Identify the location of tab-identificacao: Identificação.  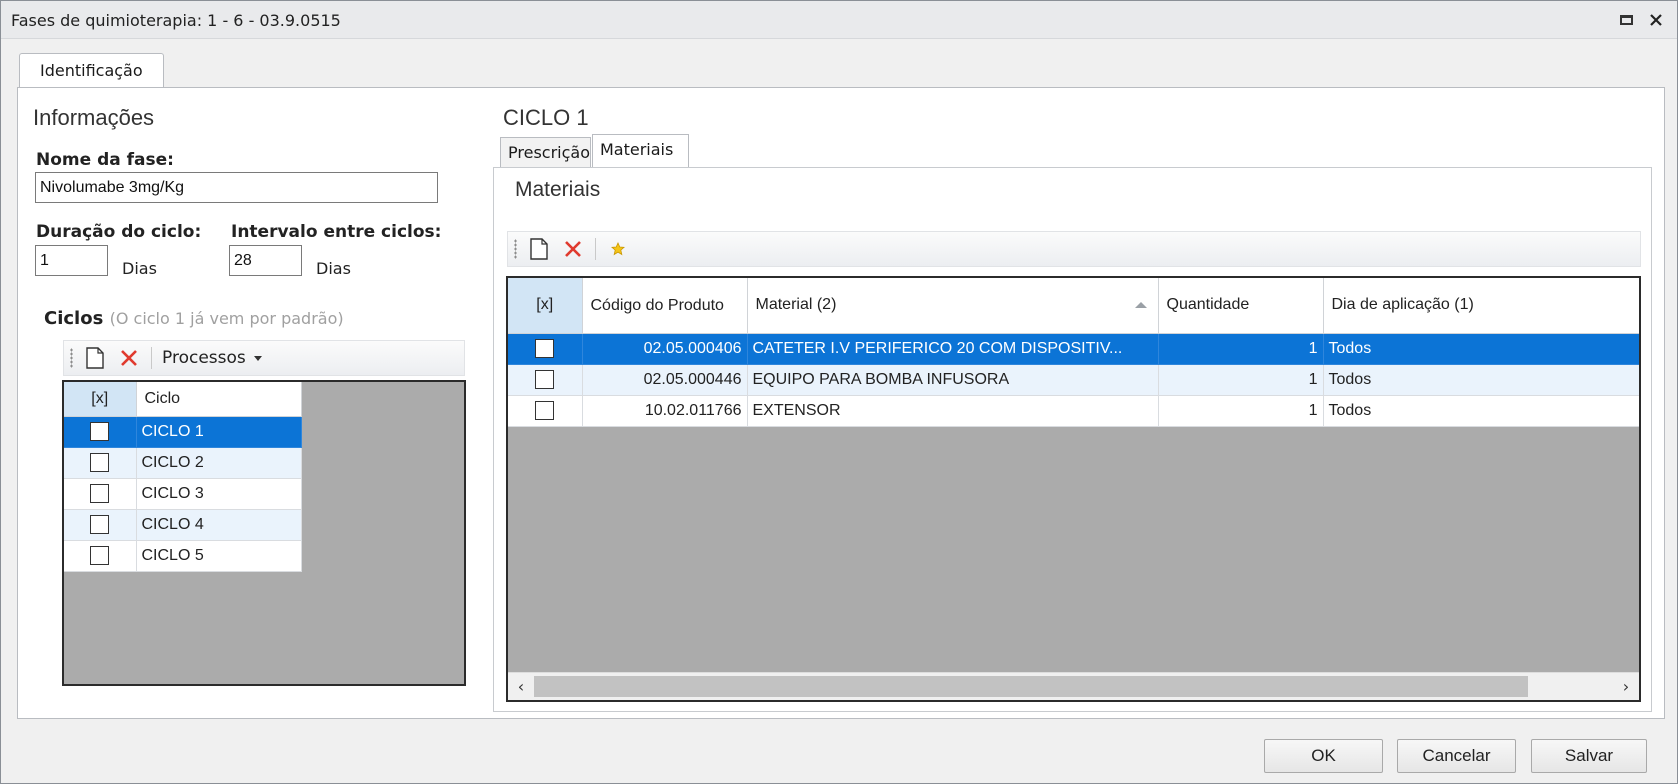
(91, 70).